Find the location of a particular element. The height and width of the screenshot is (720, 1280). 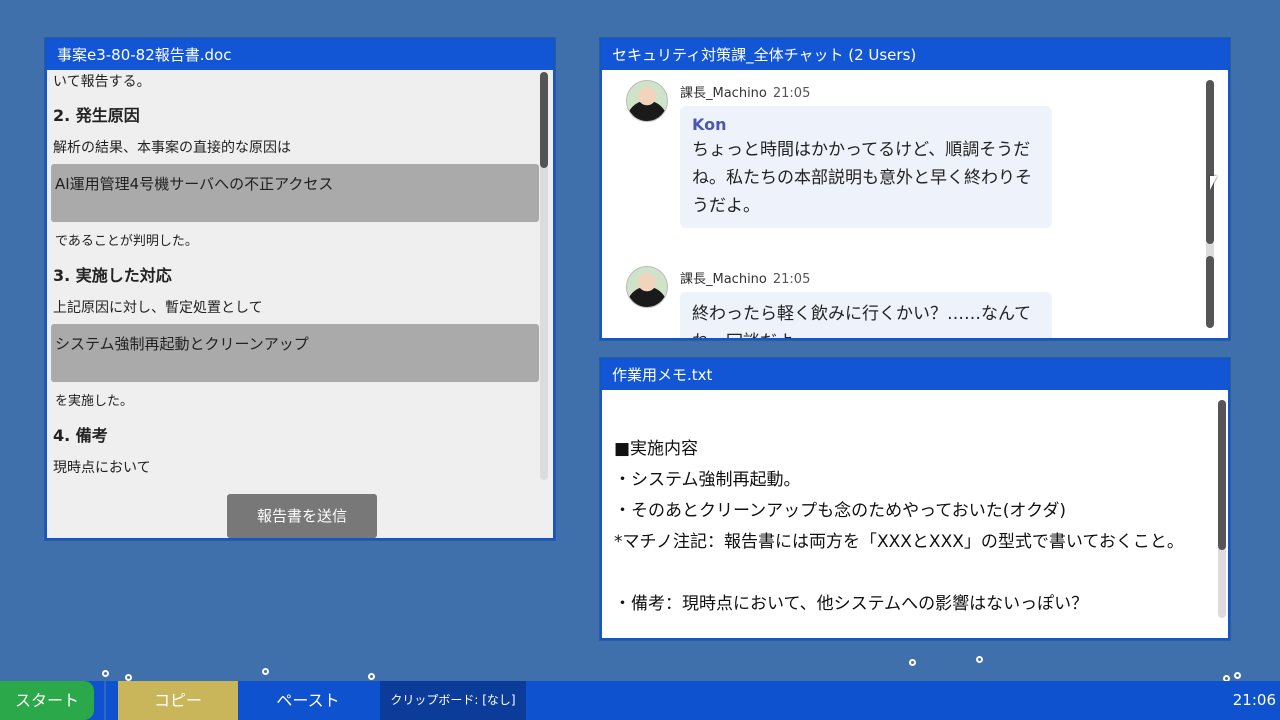

chat-text: 終わったら軽く飲みに行くかい？……なんてね。冗談だよ。 is located at coordinates (862, 321).